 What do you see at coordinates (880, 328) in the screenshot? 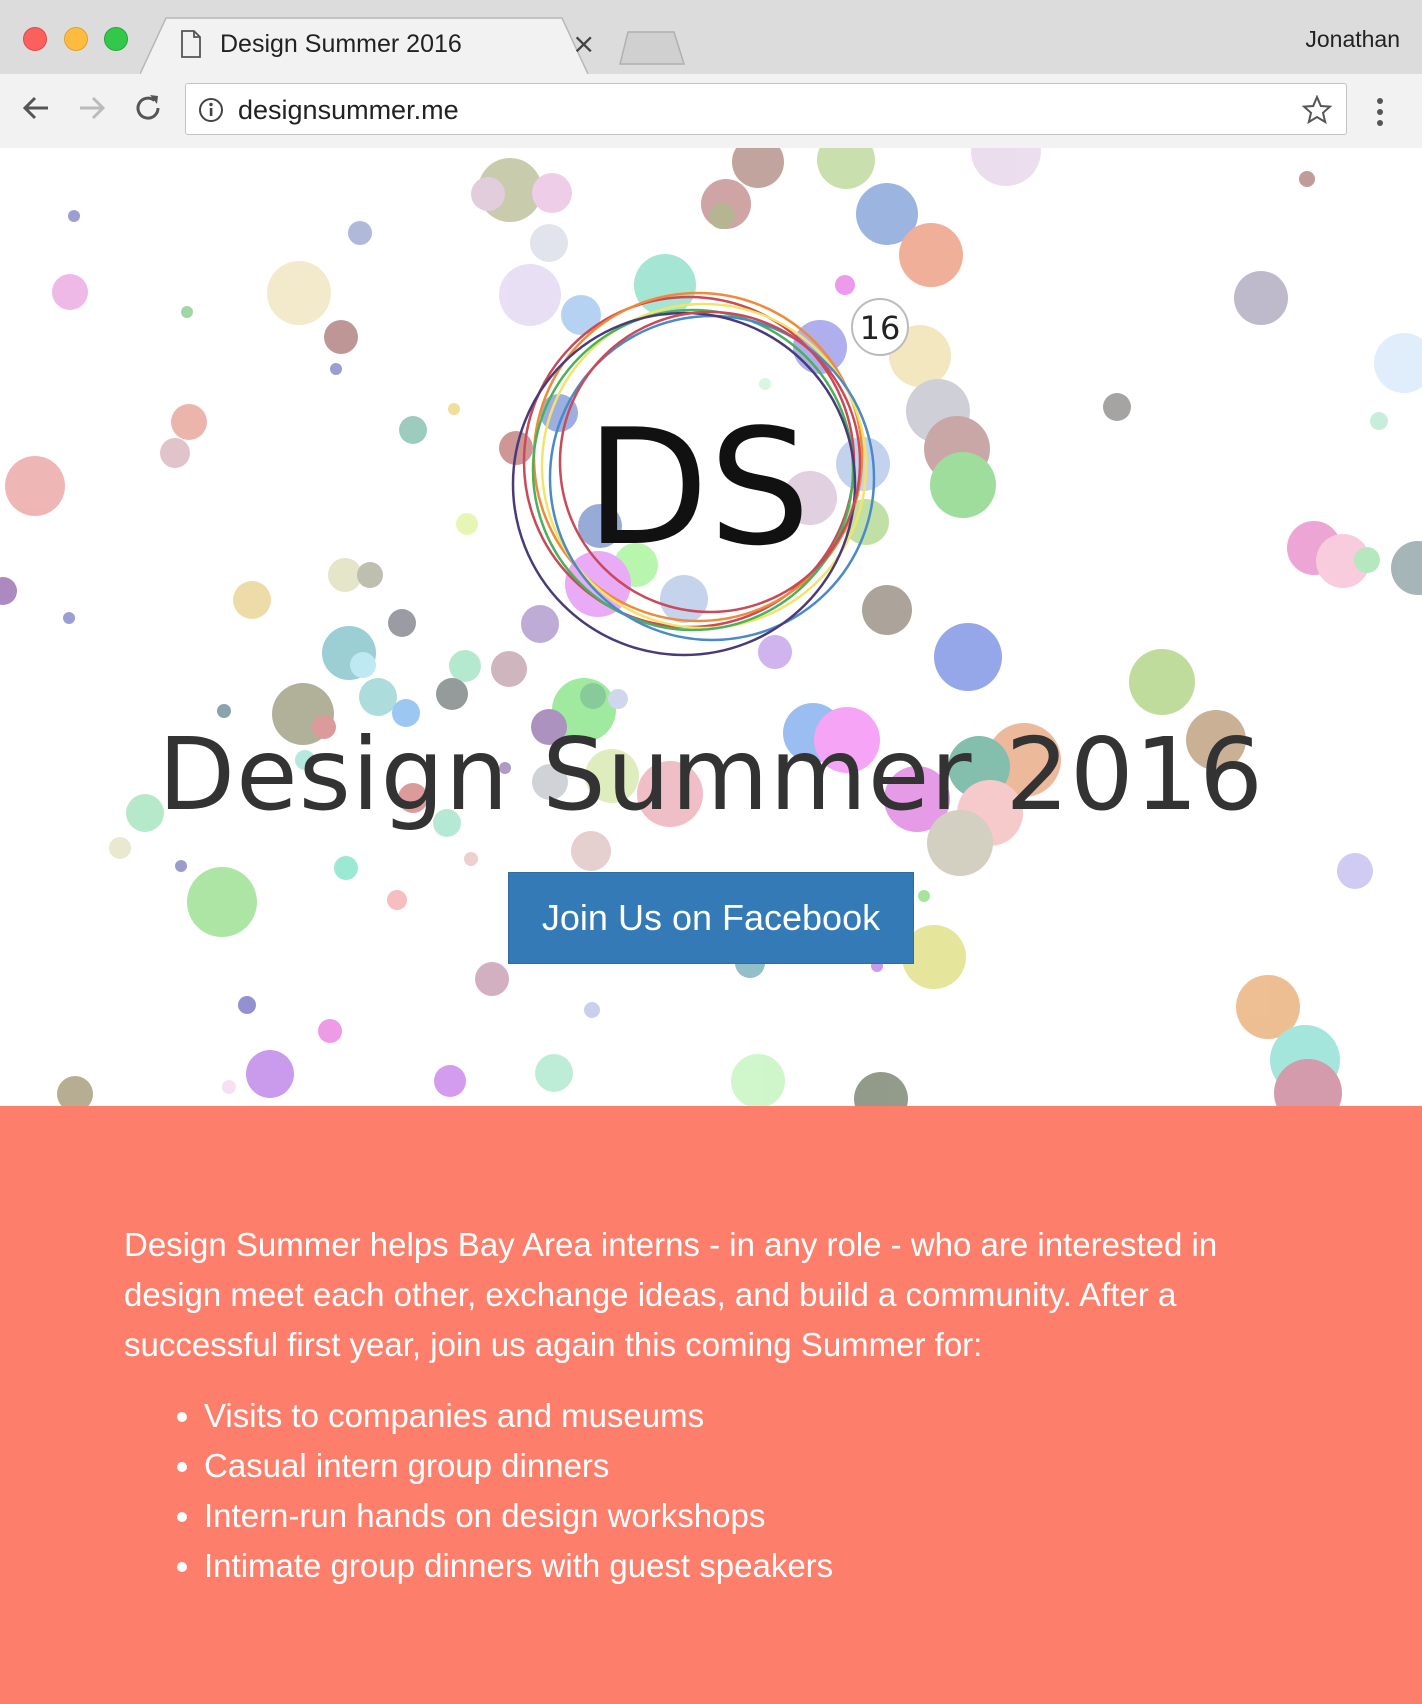
I see `logo-badge-number: 16` at bounding box center [880, 328].